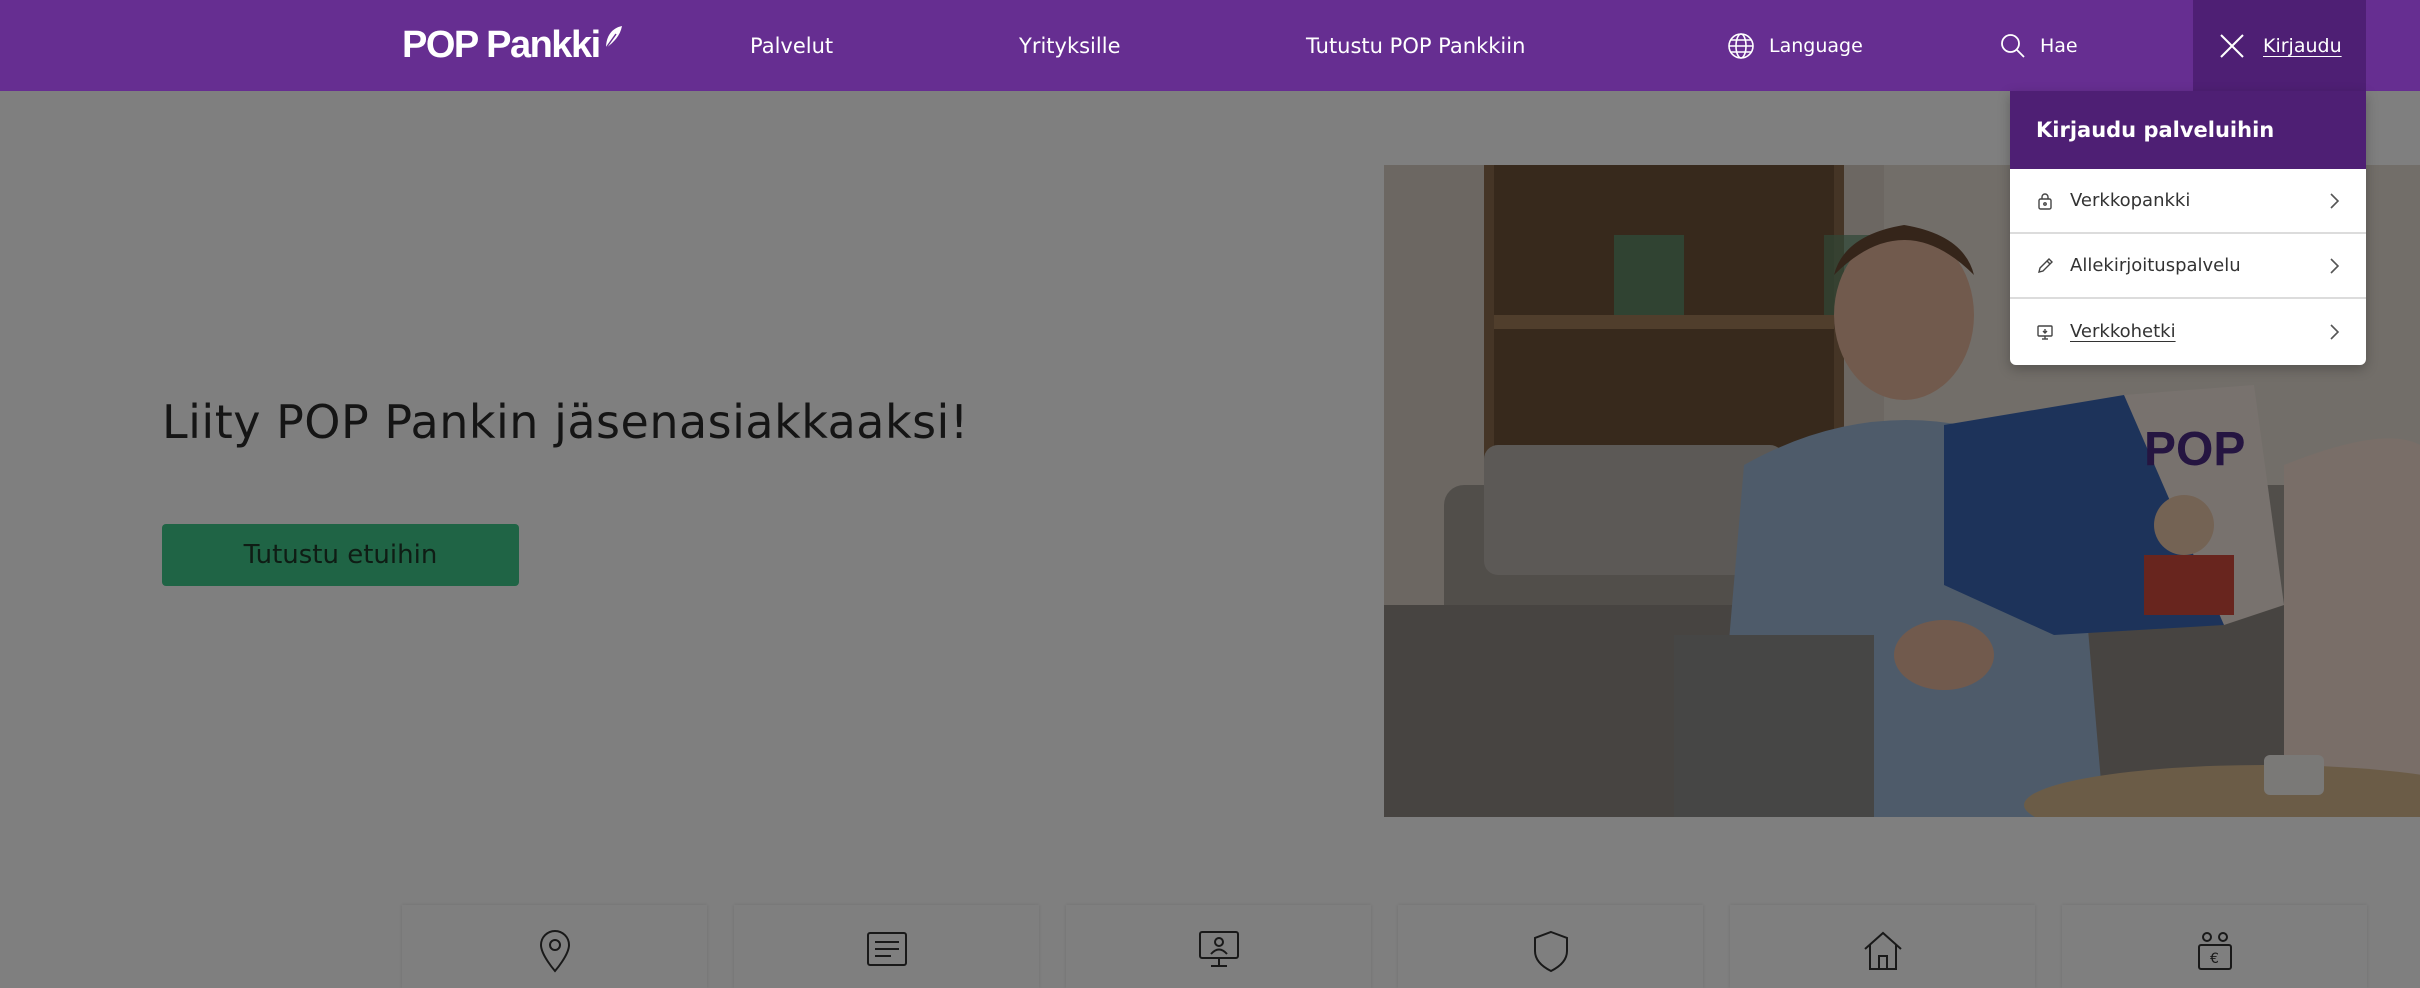 The image size is (2420, 988). I want to click on login-toggle-button: Kirjaudu, so click(2279, 45).